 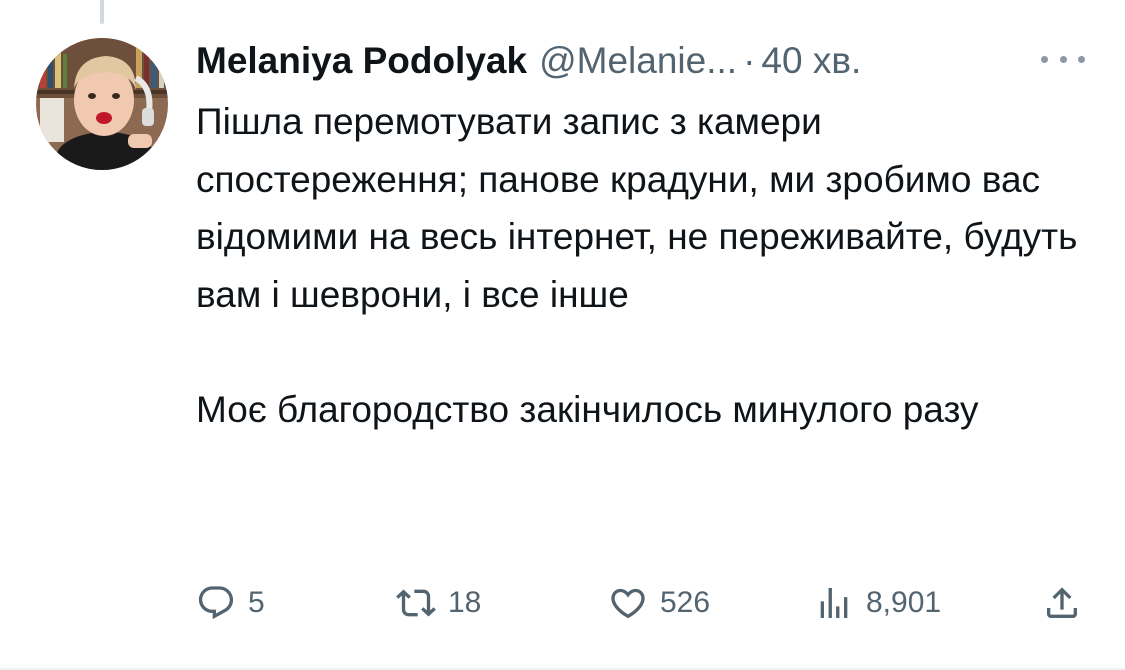 What do you see at coordinates (438, 603) in the screenshot?
I see `retweet-button: 18` at bounding box center [438, 603].